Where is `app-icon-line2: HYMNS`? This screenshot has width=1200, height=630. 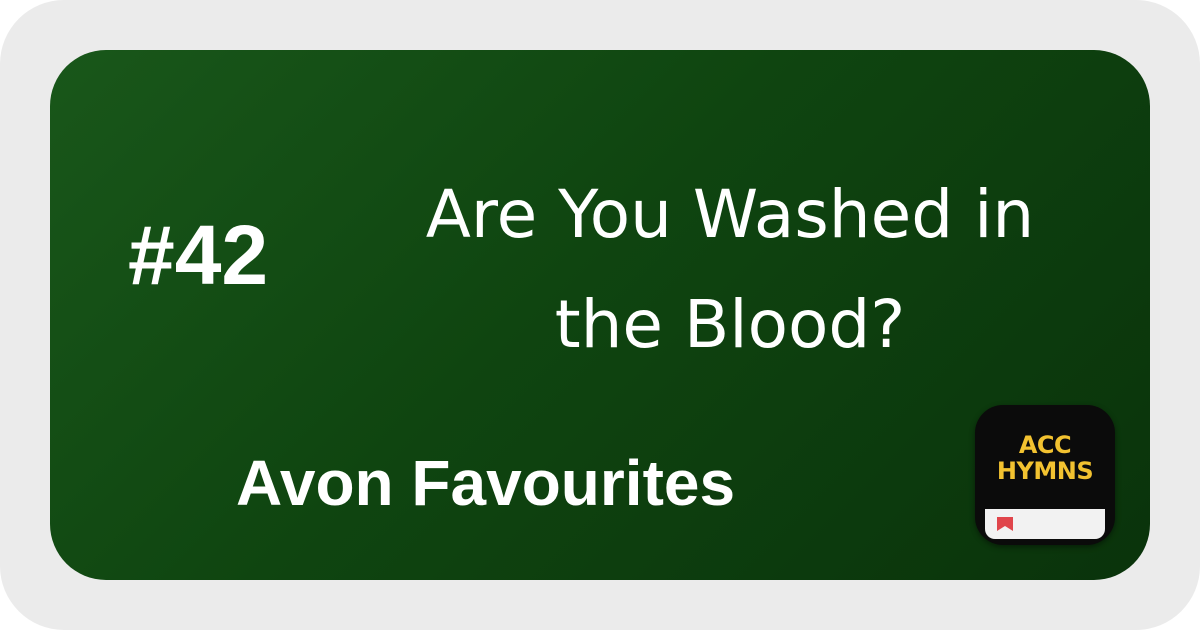 app-icon-line2: HYMNS is located at coordinates (1045, 471).